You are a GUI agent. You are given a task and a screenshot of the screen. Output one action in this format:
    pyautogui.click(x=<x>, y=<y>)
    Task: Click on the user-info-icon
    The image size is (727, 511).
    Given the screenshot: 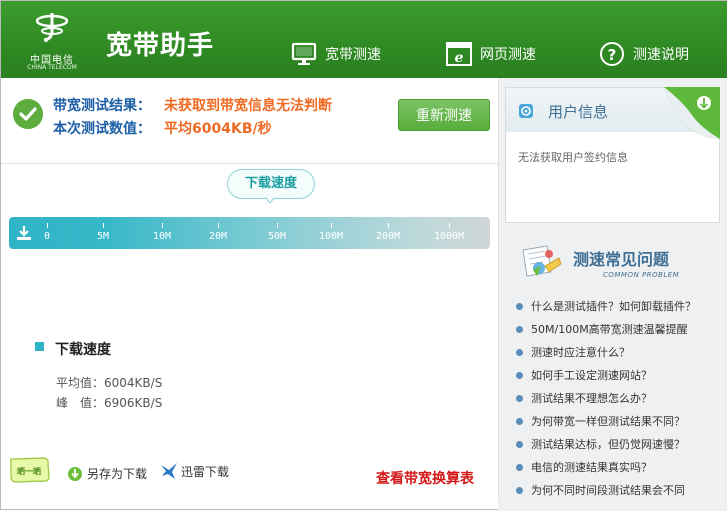 What is the action you would take?
    pyautogui.click(x=526, y=111)
    